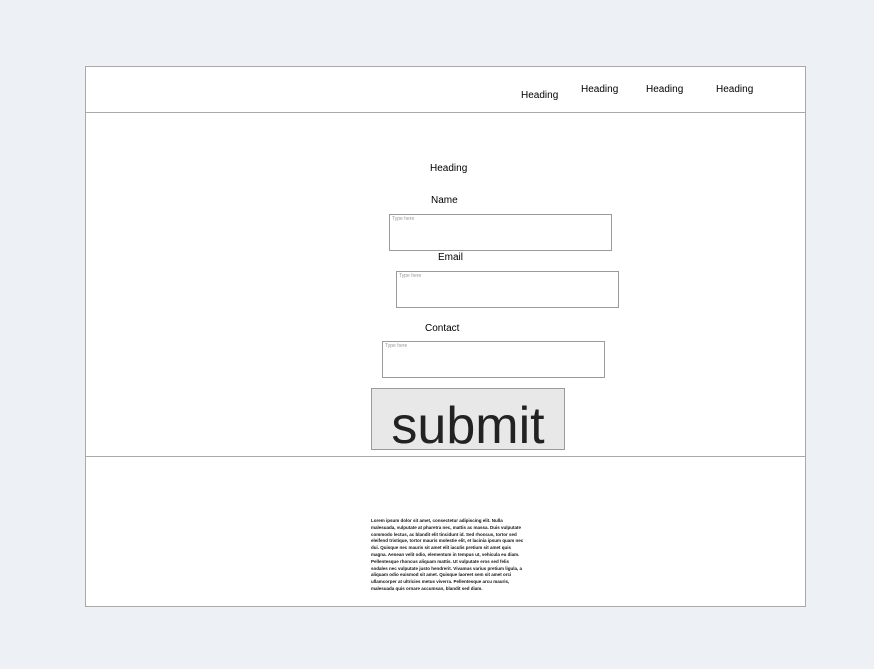  I want to click on nav-heading-2: Heading, so click(599, 90).